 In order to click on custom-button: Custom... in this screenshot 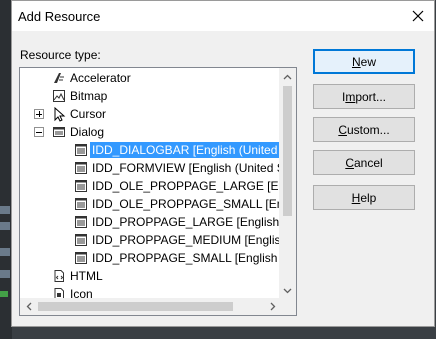, I will do `click(364, 129)`.